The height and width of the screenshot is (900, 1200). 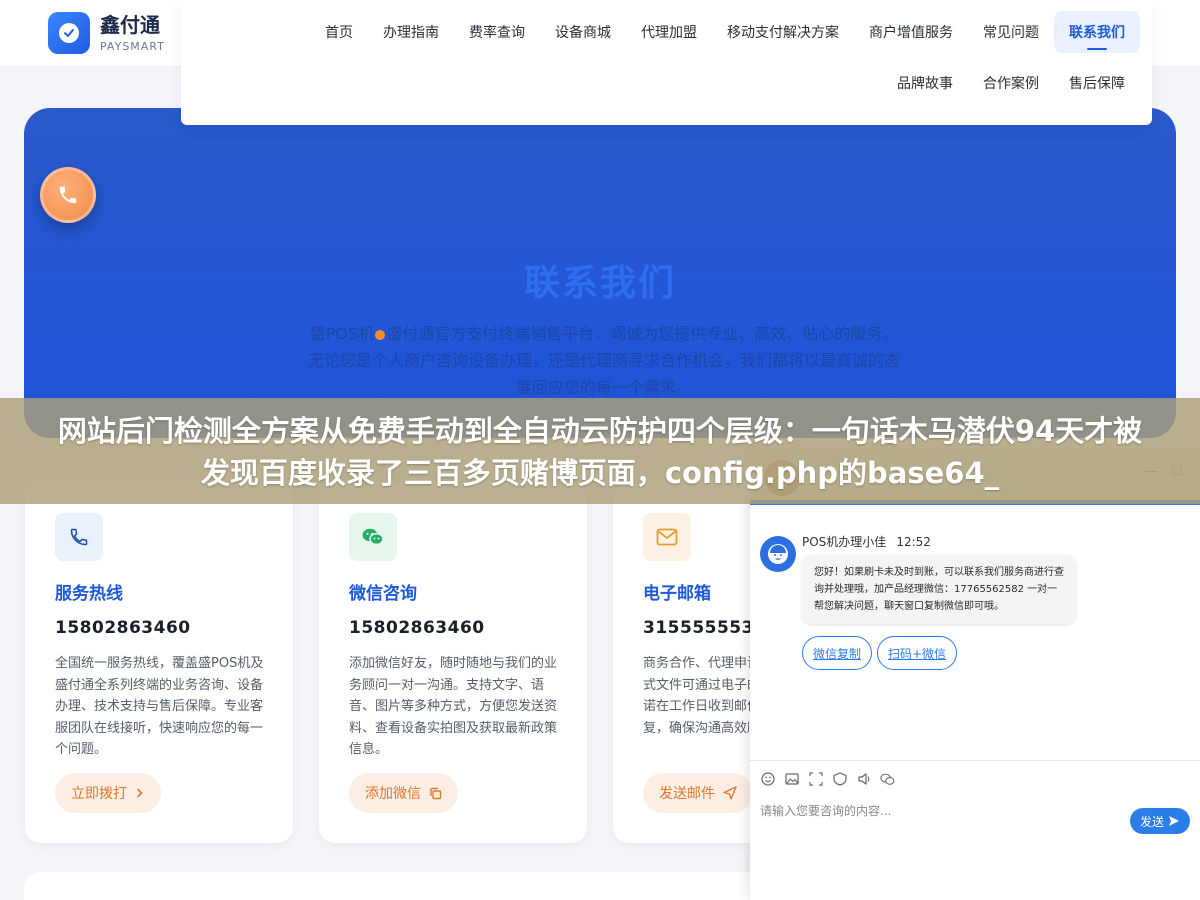 I want to click on dot-icon, so click(x=380, y=334).